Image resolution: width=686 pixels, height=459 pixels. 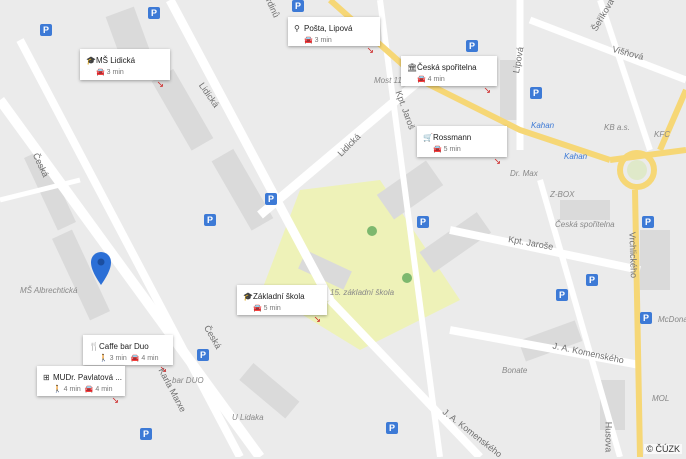 I want to click on street-label: Vrchlického, so click(x=633, y=255).